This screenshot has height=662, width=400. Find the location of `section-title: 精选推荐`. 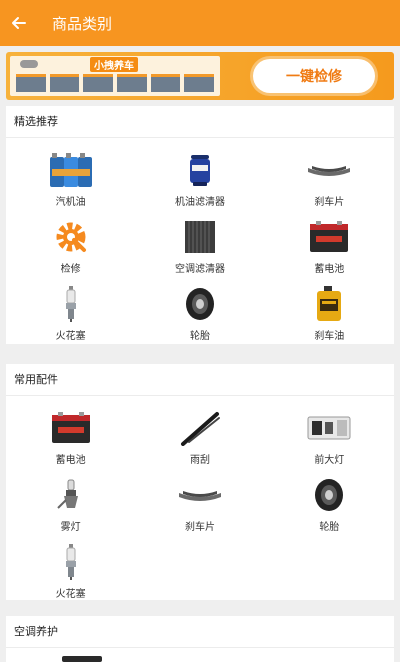

section-title: 精选推荐 is located at coordinates (200, 122).